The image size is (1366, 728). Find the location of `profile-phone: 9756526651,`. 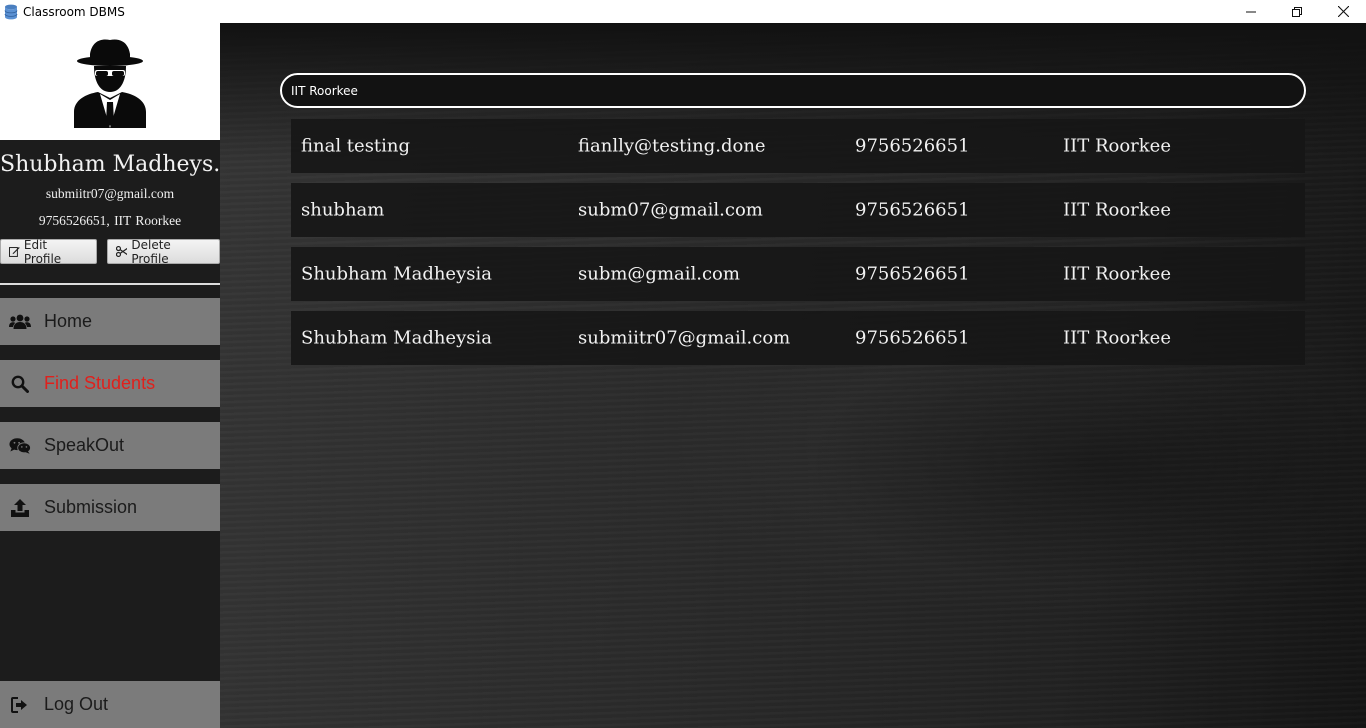

profile-phone: 9756526651, is located at coordinates (74, 220).